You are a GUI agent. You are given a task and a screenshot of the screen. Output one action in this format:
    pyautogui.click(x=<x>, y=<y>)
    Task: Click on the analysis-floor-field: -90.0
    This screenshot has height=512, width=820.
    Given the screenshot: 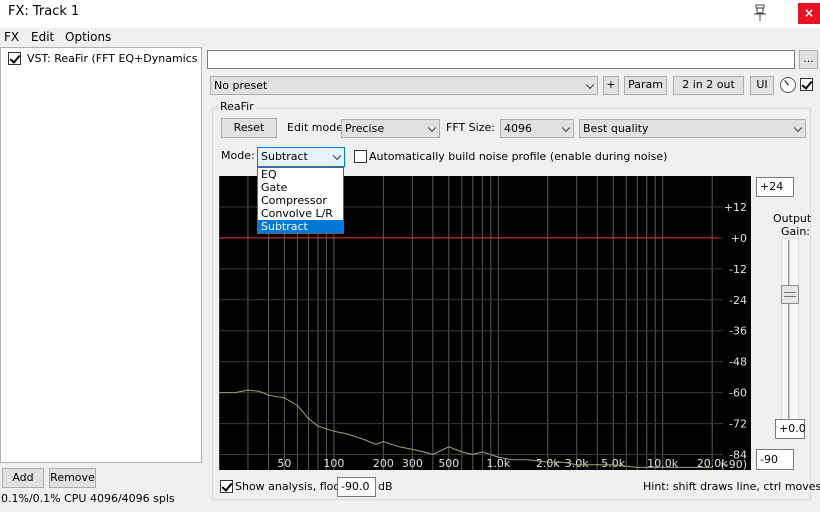 What is the action you would take?
    pyautogui.click(x=356, y=487)
    